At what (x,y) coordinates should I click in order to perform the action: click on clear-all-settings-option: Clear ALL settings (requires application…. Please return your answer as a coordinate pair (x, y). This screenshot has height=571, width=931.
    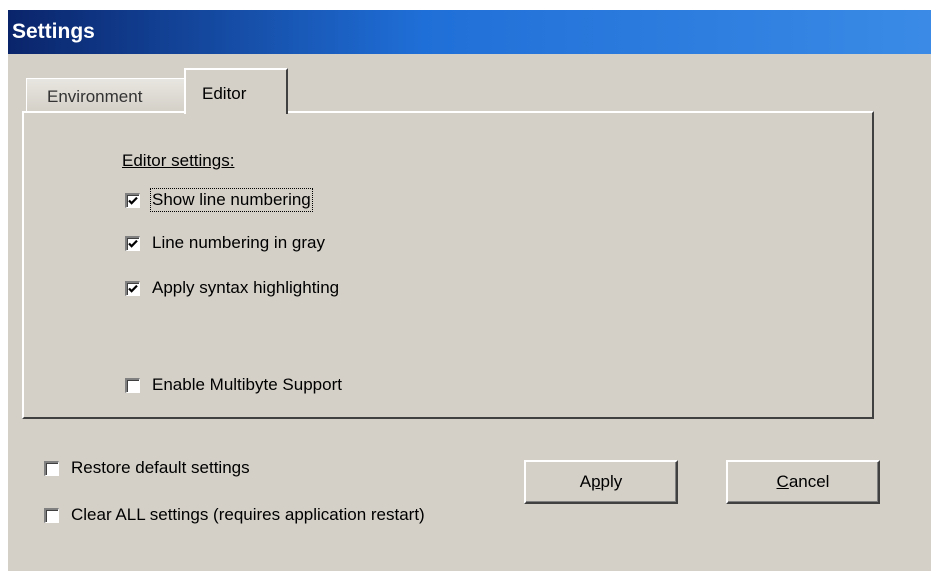
    Looking at the image, I should click on (234, 515).